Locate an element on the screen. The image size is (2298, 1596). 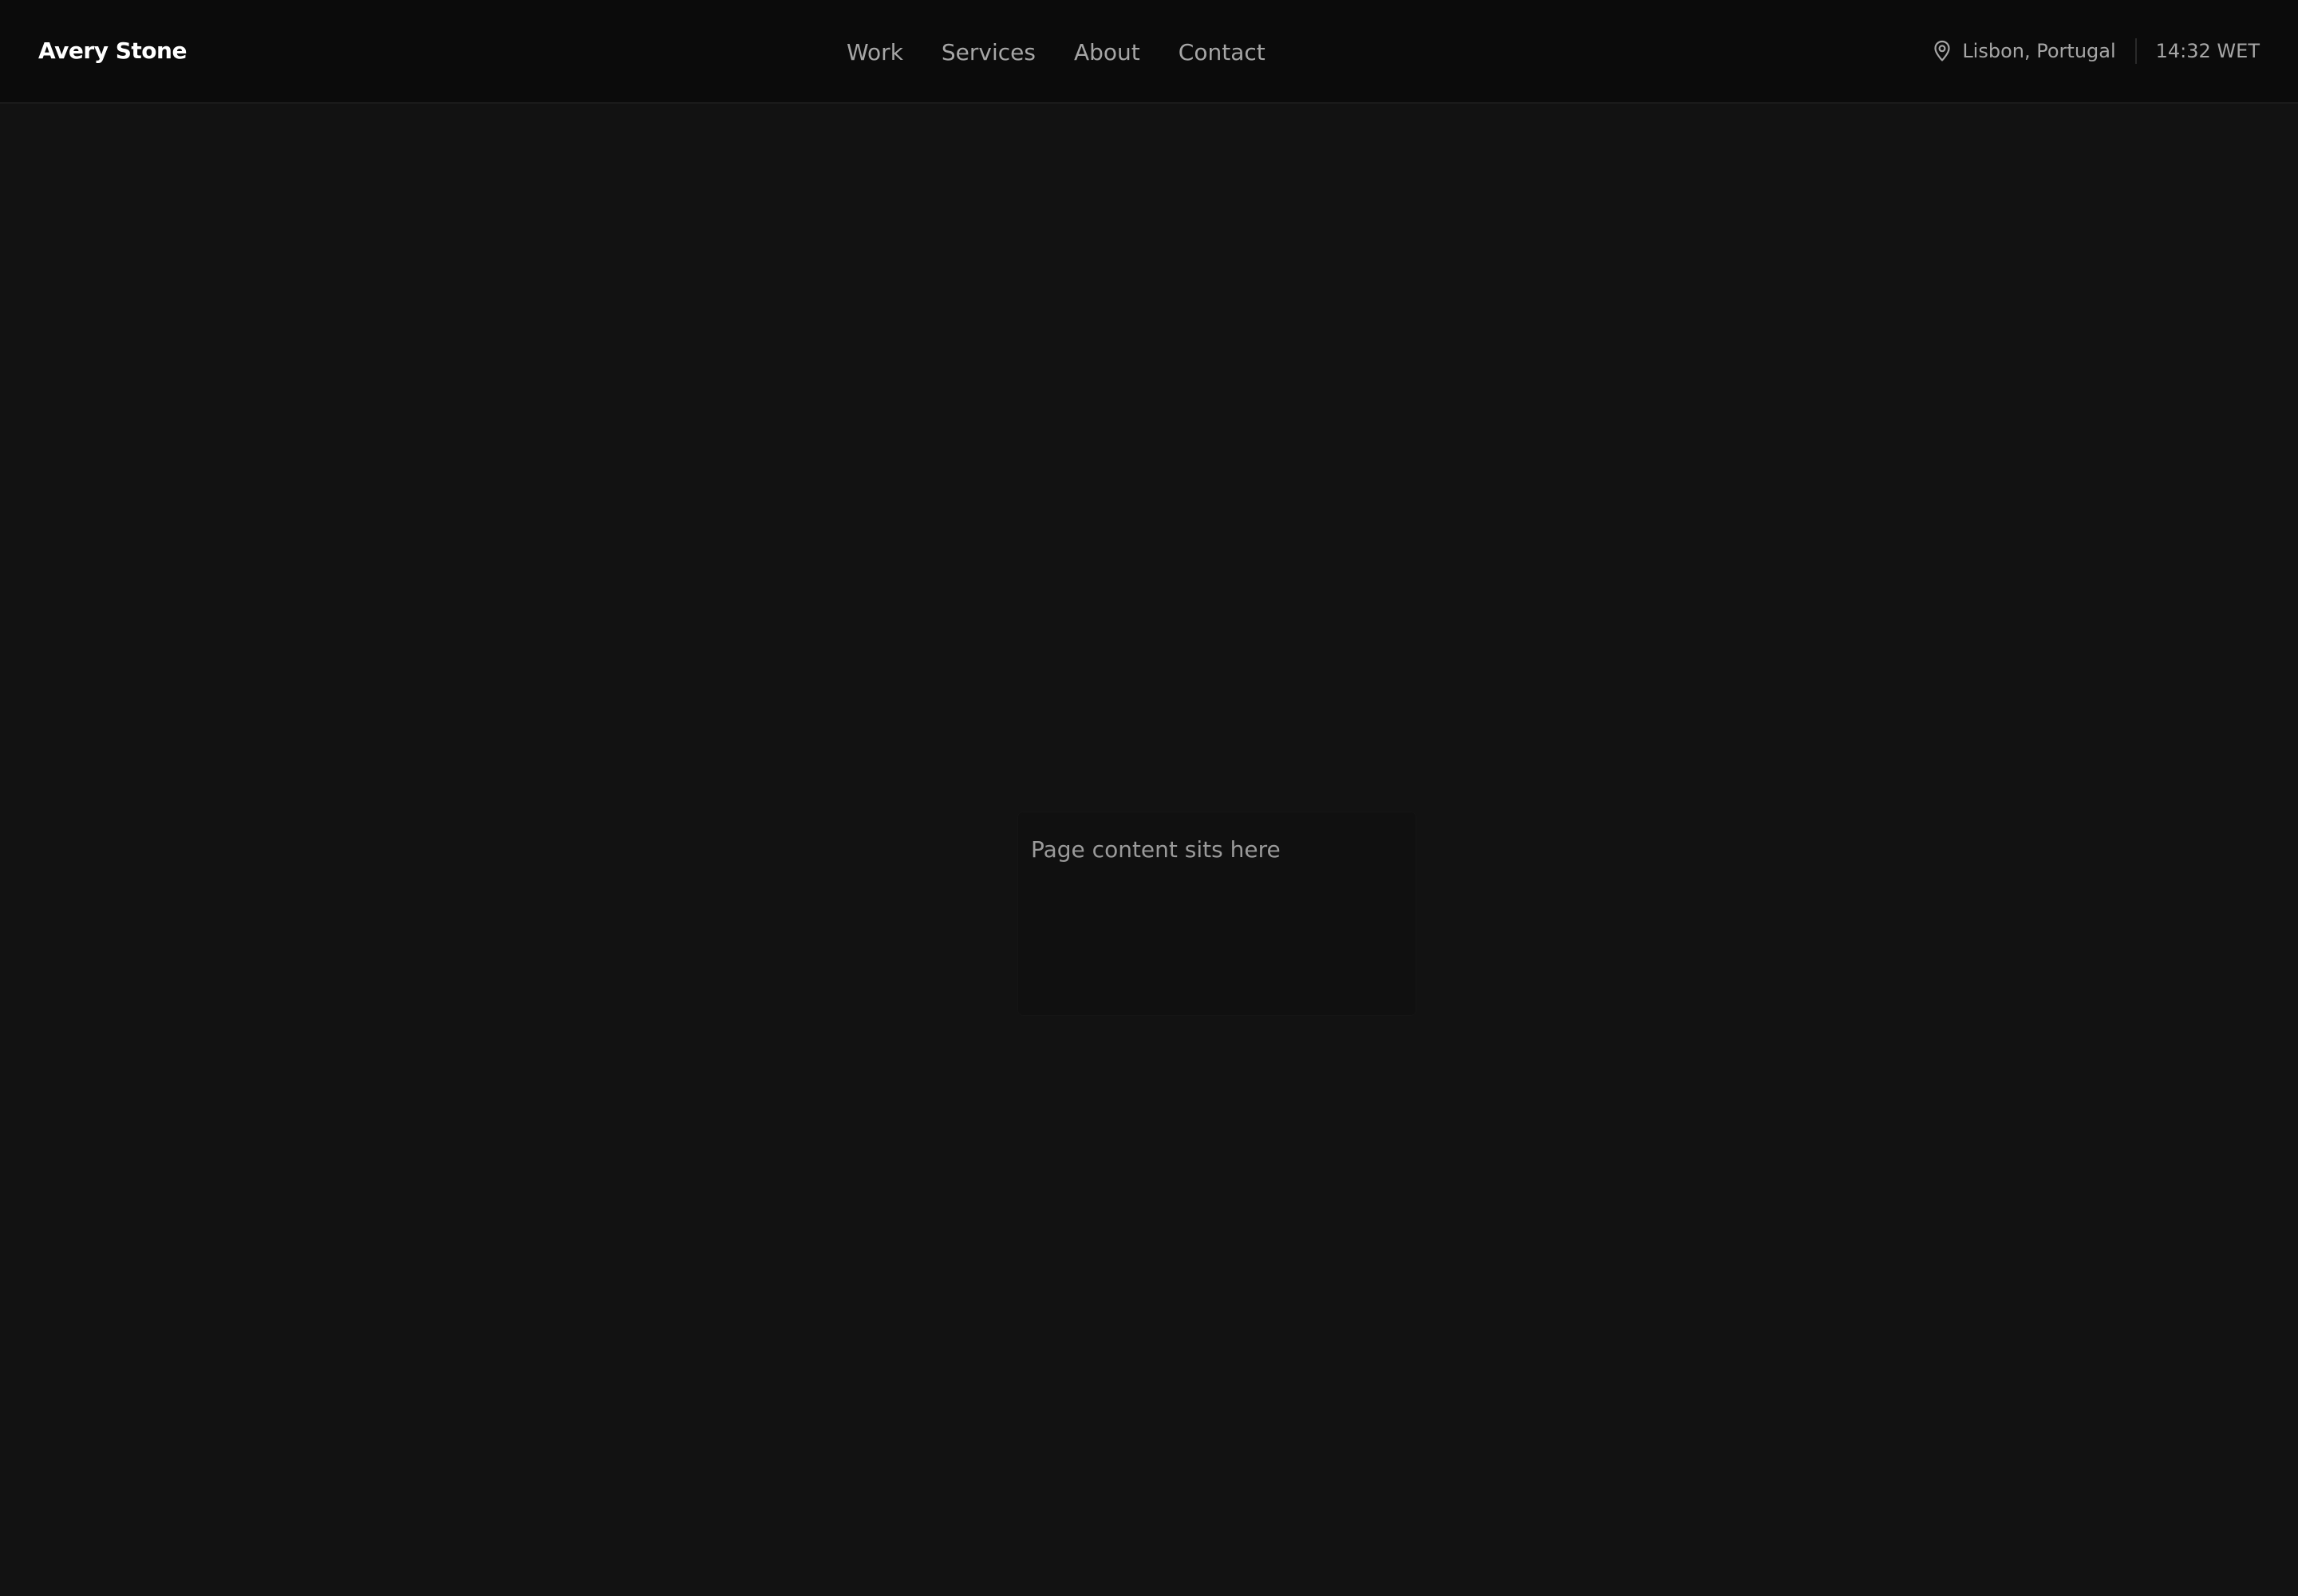
nav-item-services: Services is located at coordinates (989, 52).